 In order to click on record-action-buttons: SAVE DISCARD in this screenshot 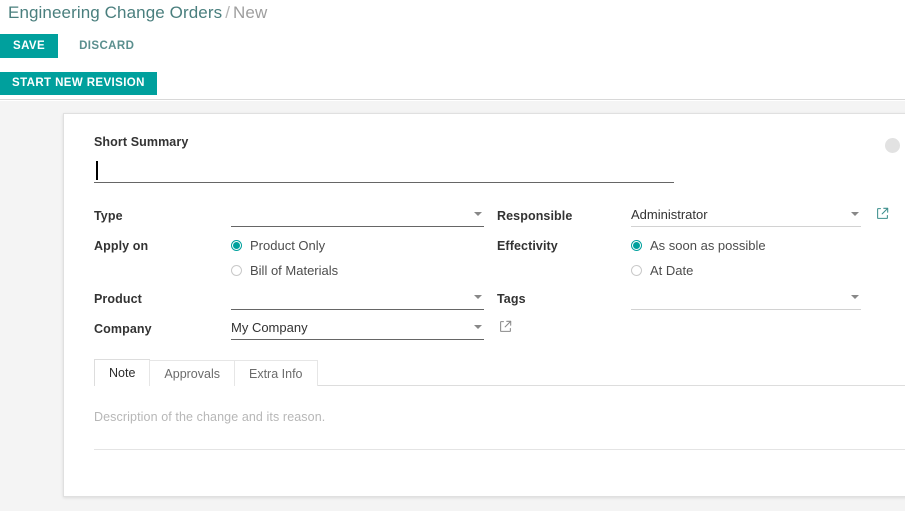, I will do `click(73, 46)`.